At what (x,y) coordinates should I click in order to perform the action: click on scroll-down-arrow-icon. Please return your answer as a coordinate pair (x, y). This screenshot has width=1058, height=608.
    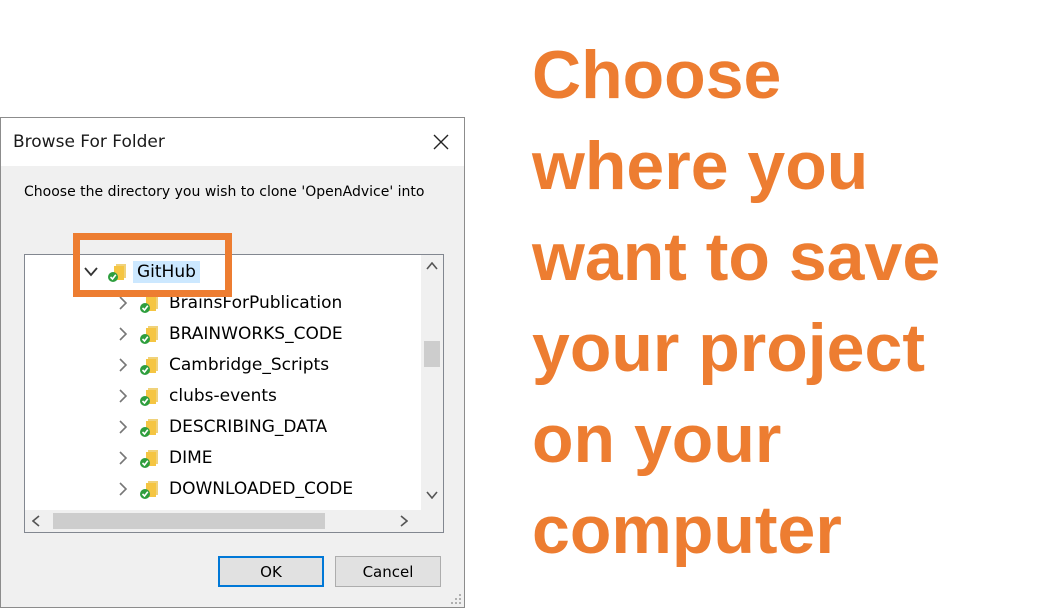
    Looking at the image, I should click on (432, 495).